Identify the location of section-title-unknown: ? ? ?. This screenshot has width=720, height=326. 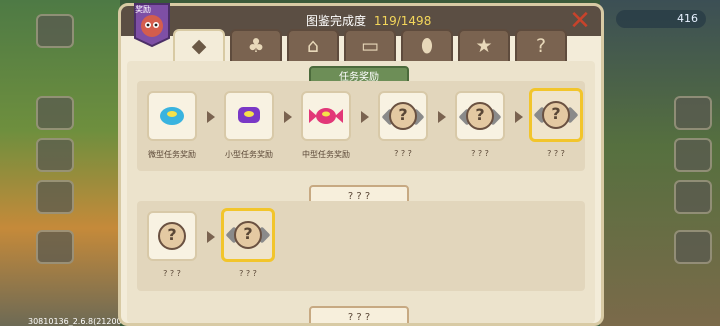
(359, 314).